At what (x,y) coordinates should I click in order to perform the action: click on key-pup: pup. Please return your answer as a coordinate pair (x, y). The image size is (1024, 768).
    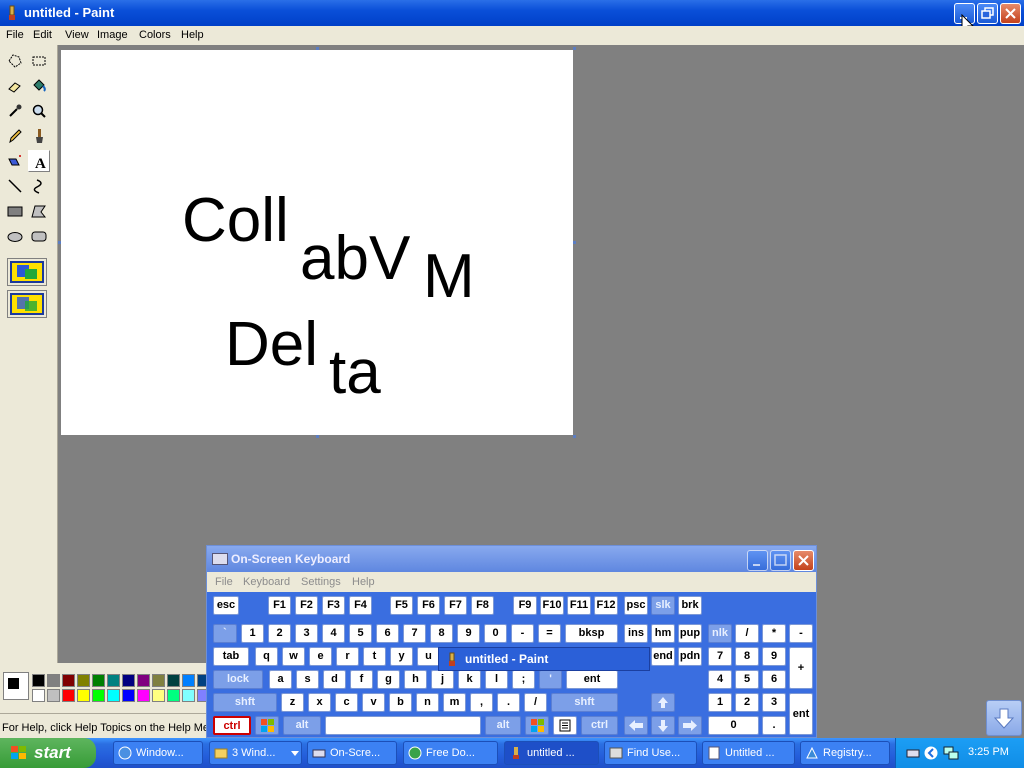
    Looking at the image, I should click on (690, 633).